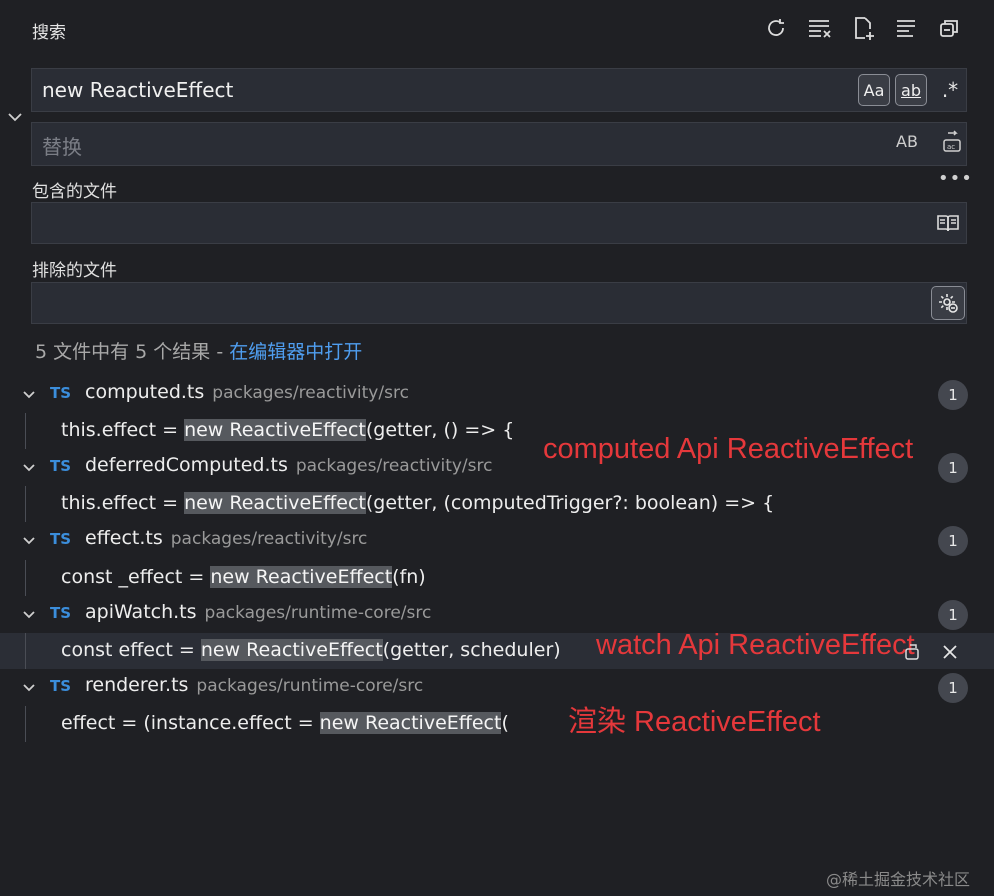 The width and height of the screenshot is (994, 896). I want to click on file-name-text: effect.ts, so click(124, 538).